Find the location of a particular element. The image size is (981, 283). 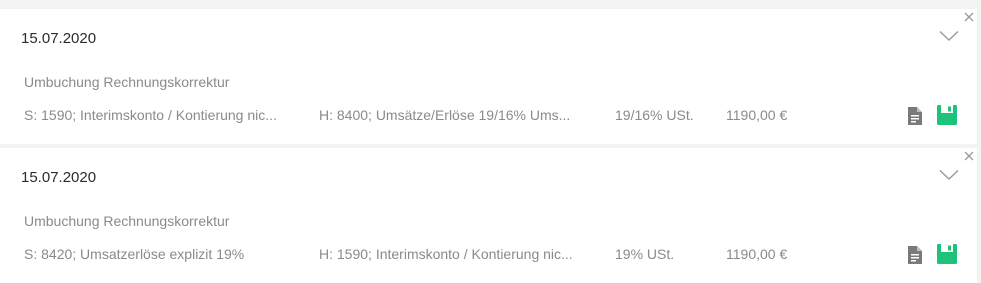

tax-rate: 19% USt. is located at coordinates (645, 254).